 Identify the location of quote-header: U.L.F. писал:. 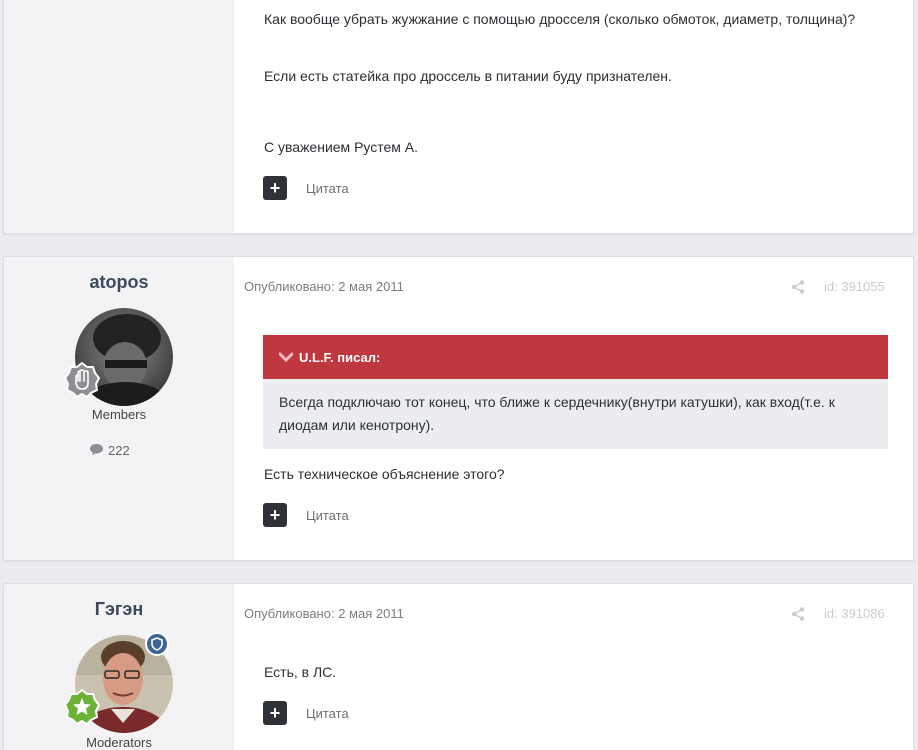
(575, 357).